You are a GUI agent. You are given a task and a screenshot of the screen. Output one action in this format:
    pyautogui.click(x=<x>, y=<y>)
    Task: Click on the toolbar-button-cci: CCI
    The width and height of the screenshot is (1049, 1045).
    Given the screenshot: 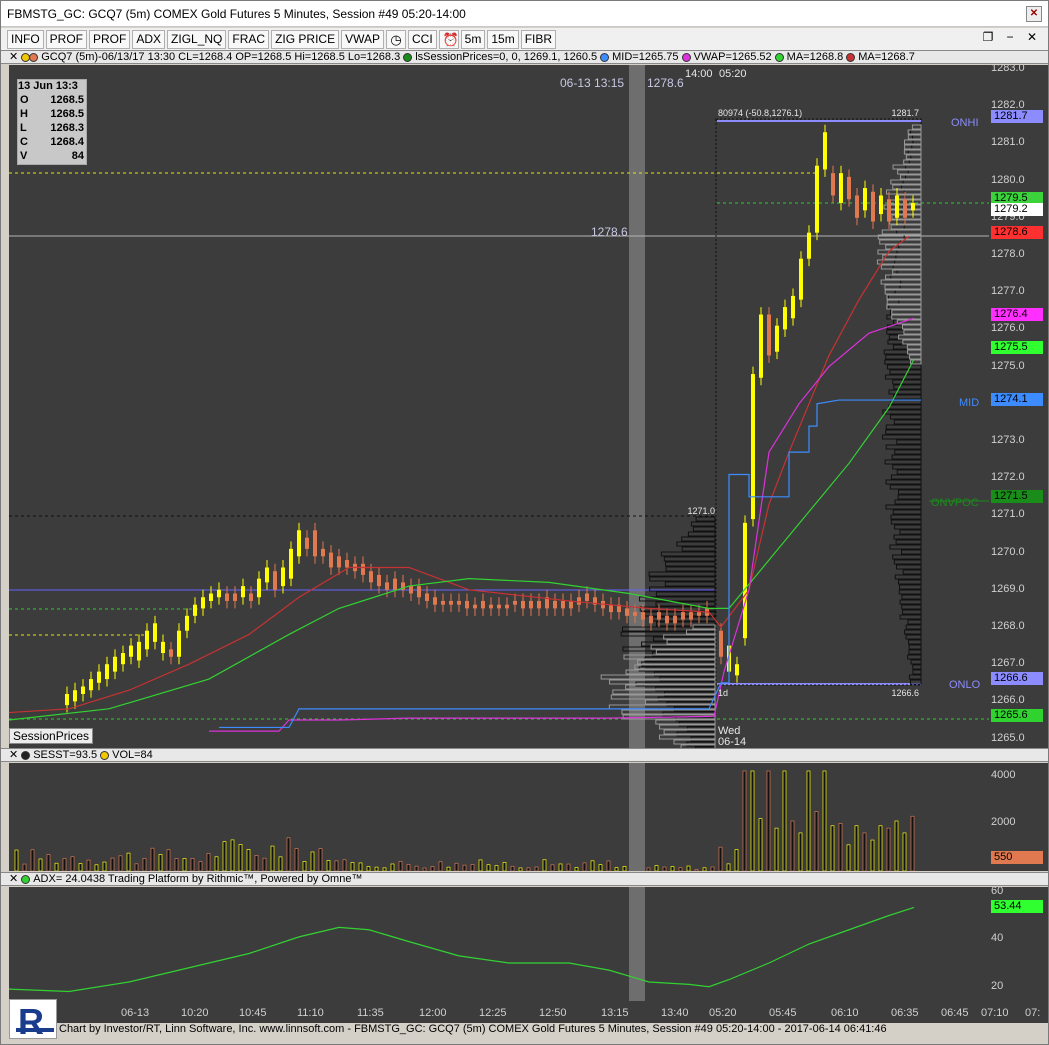 What is the action you would take?
    pyautogui.click(x=422, y=39)
    